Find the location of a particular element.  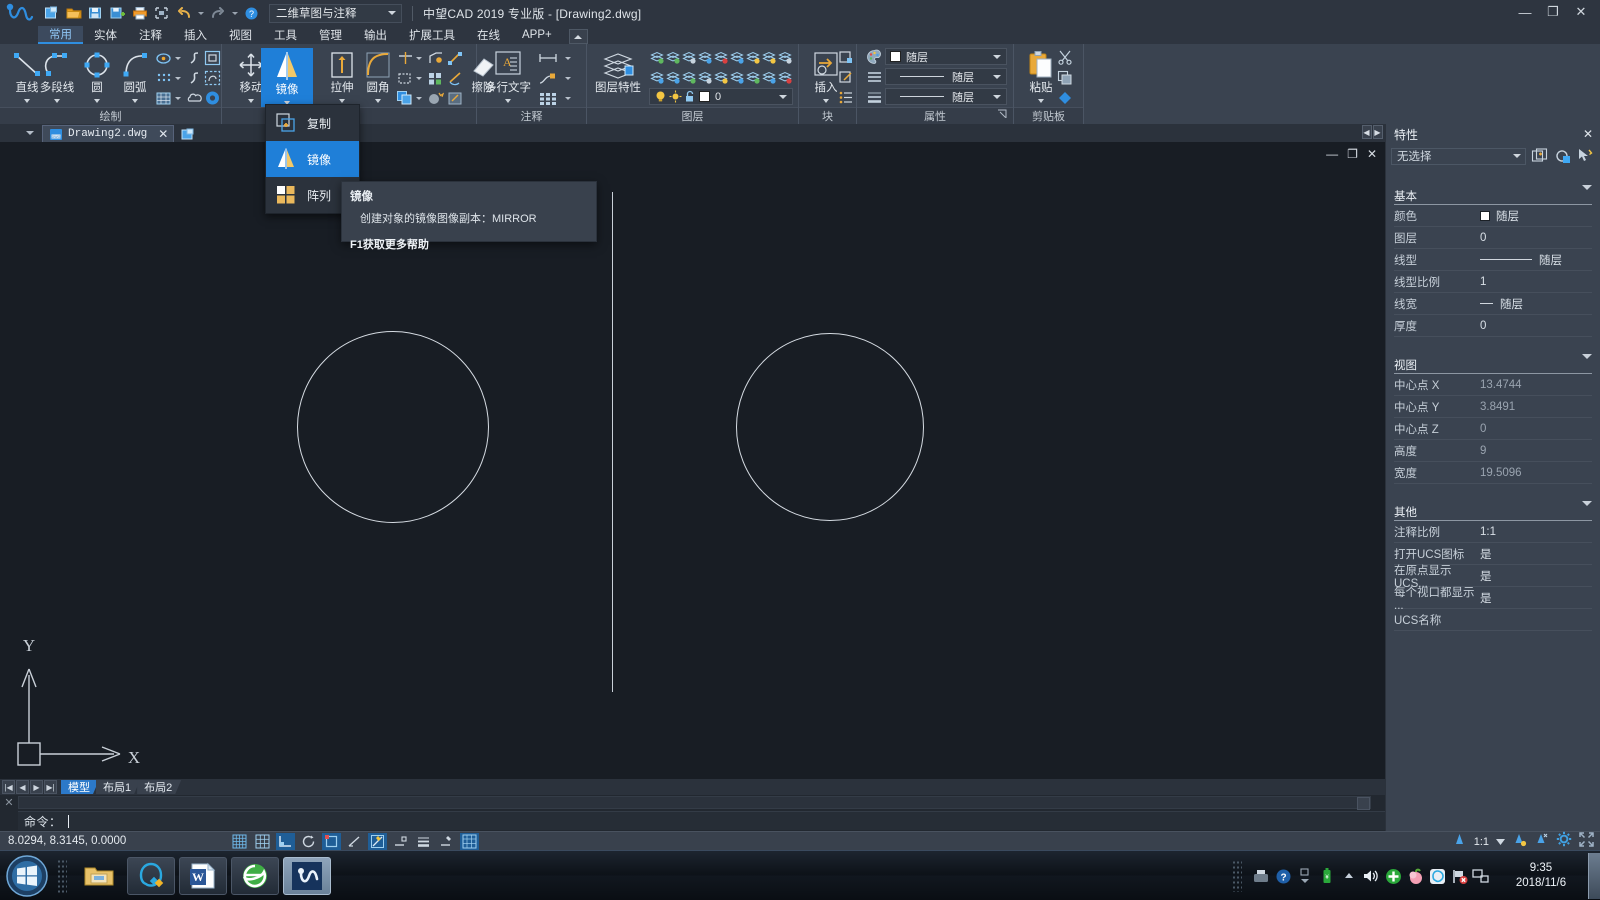

tray-expand-icon is located at coordinates (1305, 876).